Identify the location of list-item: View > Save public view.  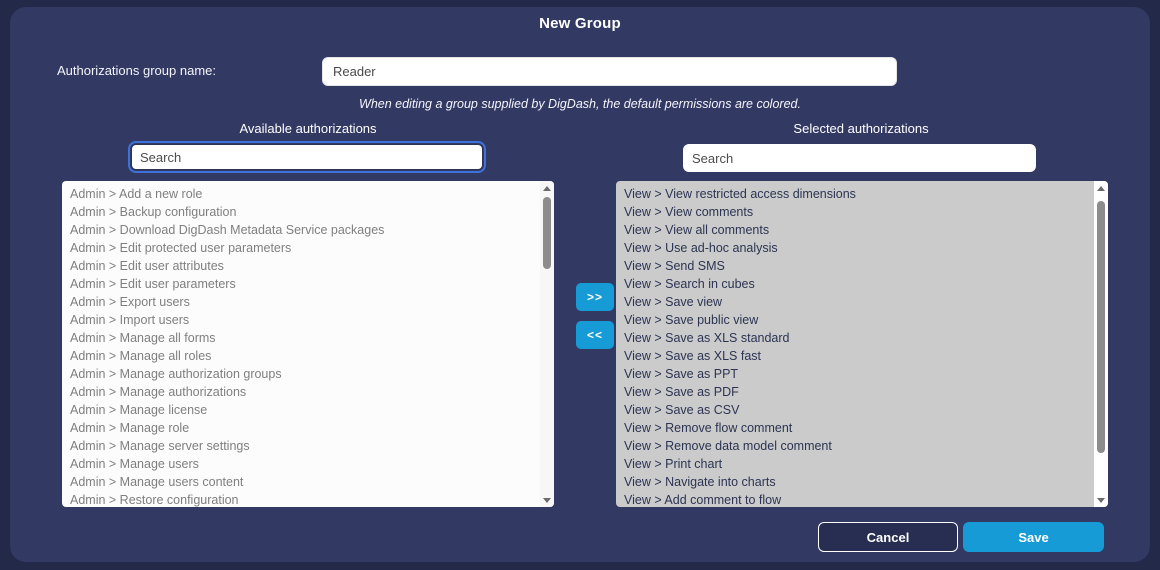
(859, 320).